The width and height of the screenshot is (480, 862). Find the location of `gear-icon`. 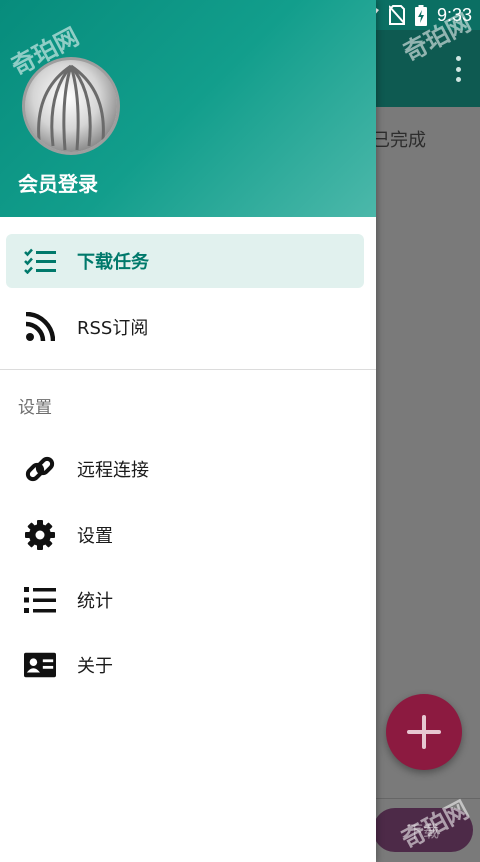

gear-icon is located at coordinates (40, 535).